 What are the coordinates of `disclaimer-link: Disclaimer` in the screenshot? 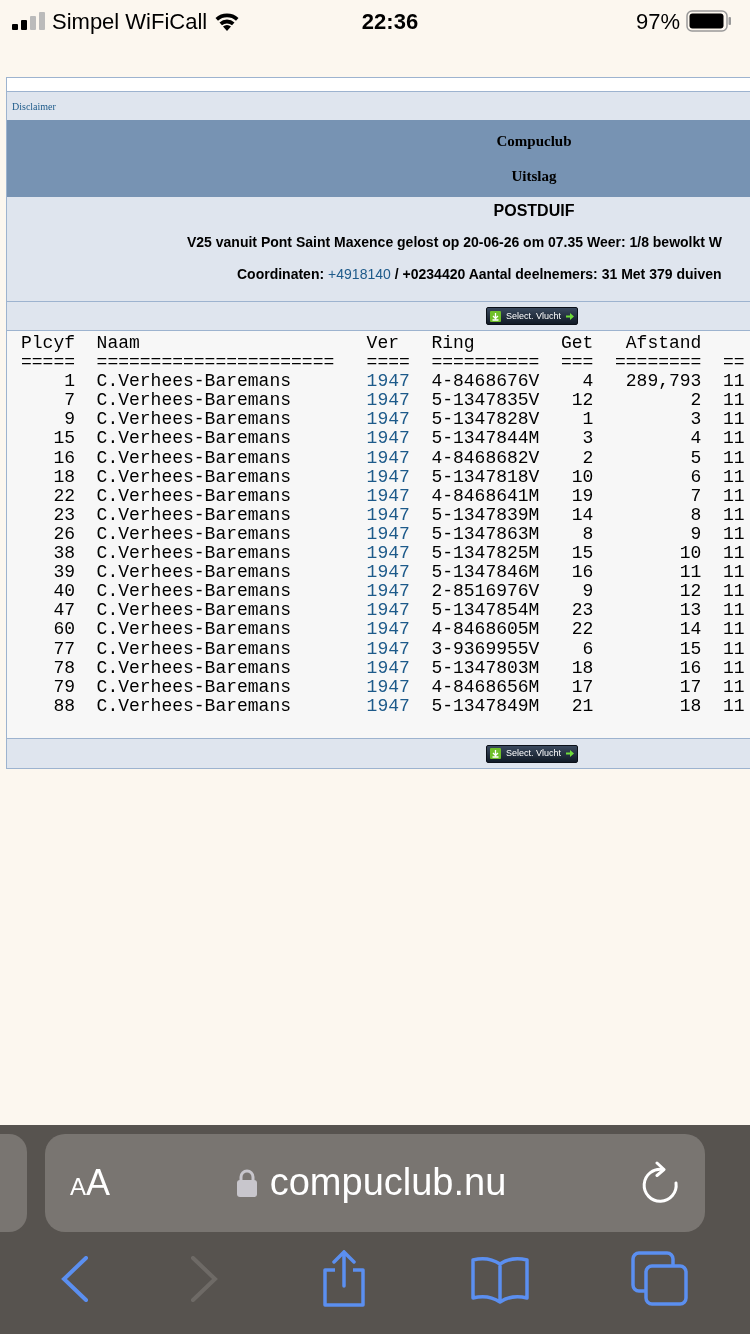 It's located at (34, 106).